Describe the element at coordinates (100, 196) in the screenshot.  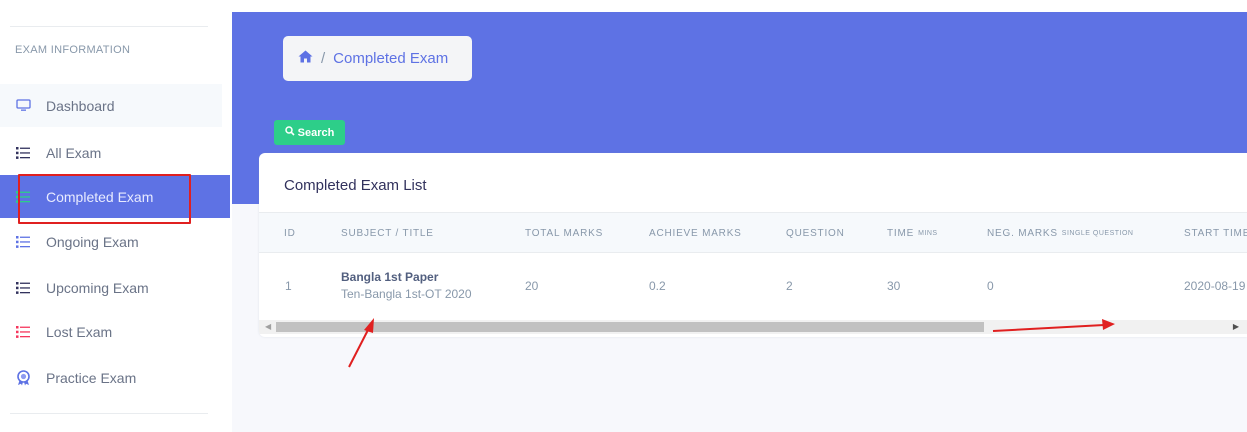
I see `sidebar-item-label: Completed Exam` at that location.